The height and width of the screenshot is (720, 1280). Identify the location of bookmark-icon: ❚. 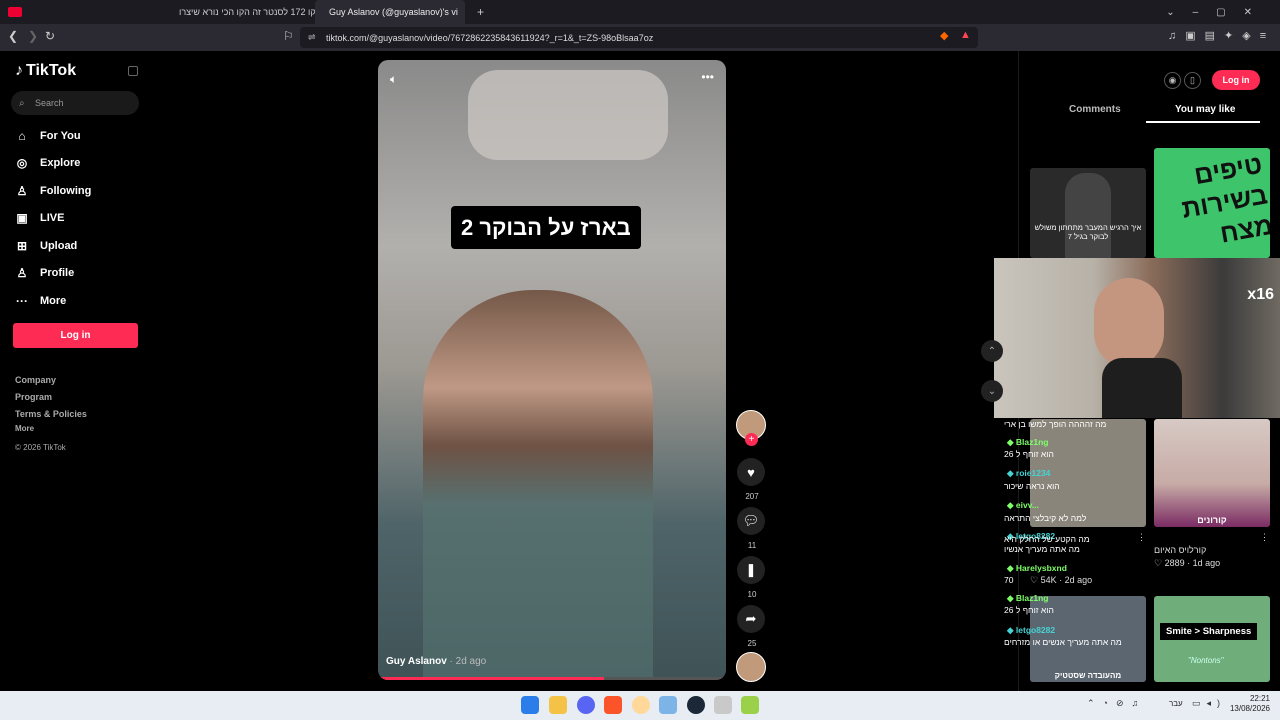
(751, 569).